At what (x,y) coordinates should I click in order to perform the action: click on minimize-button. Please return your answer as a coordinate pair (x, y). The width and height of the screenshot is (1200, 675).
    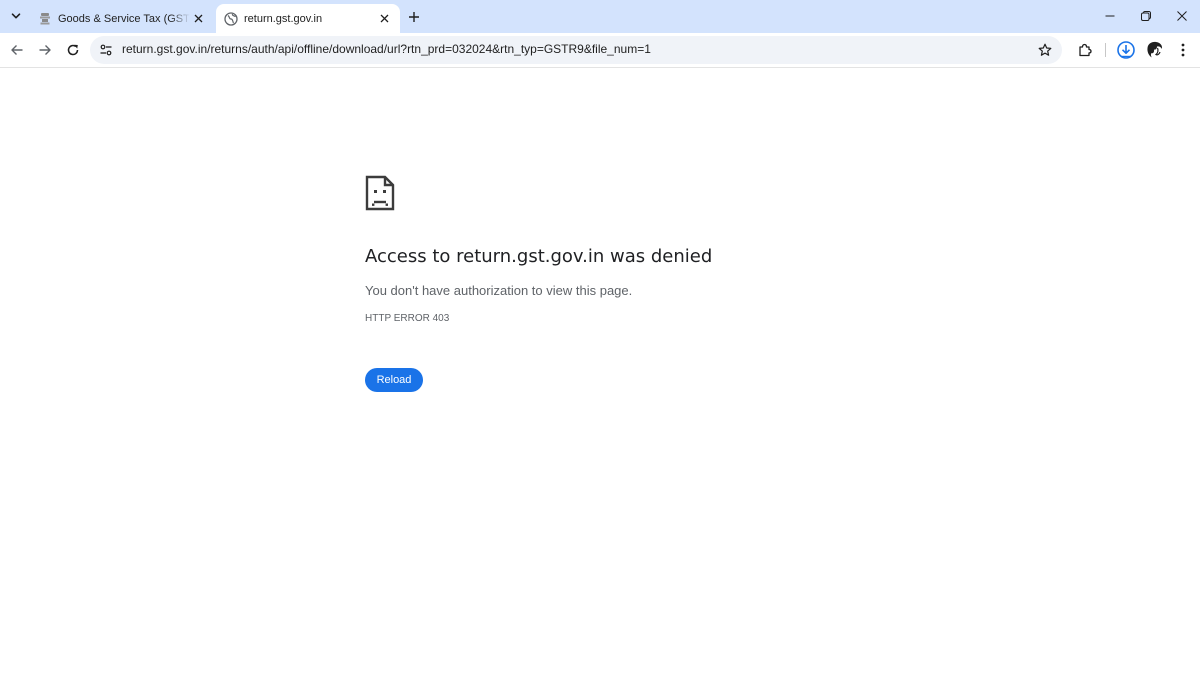
    Looking at the image, I should click on (1110, 16).